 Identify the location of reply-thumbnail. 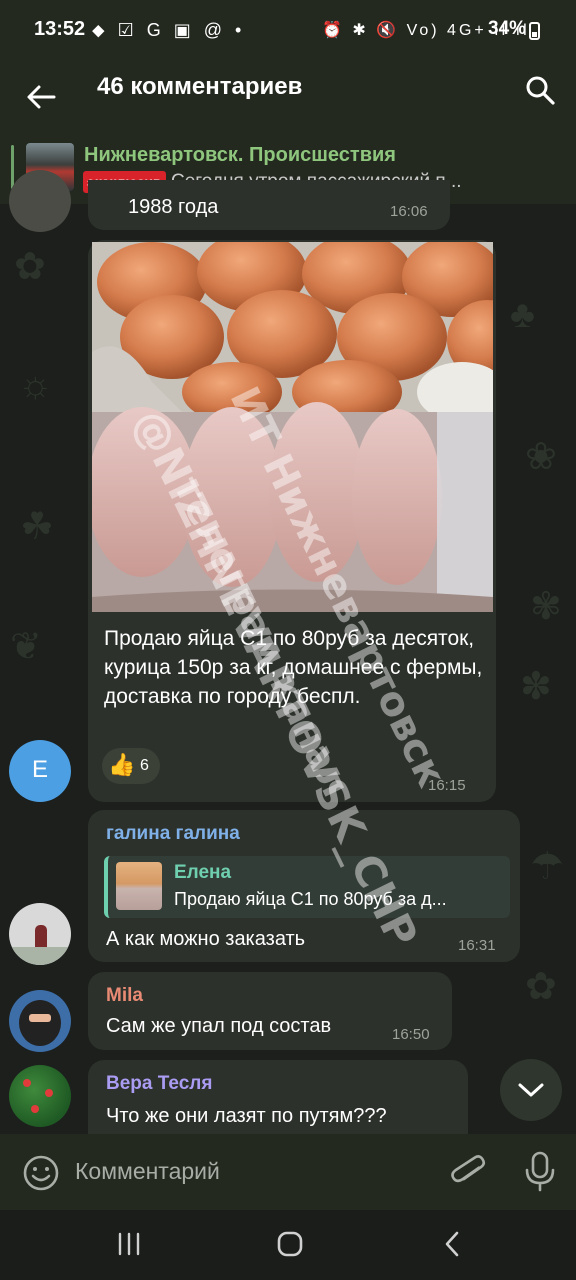
(139, 886).